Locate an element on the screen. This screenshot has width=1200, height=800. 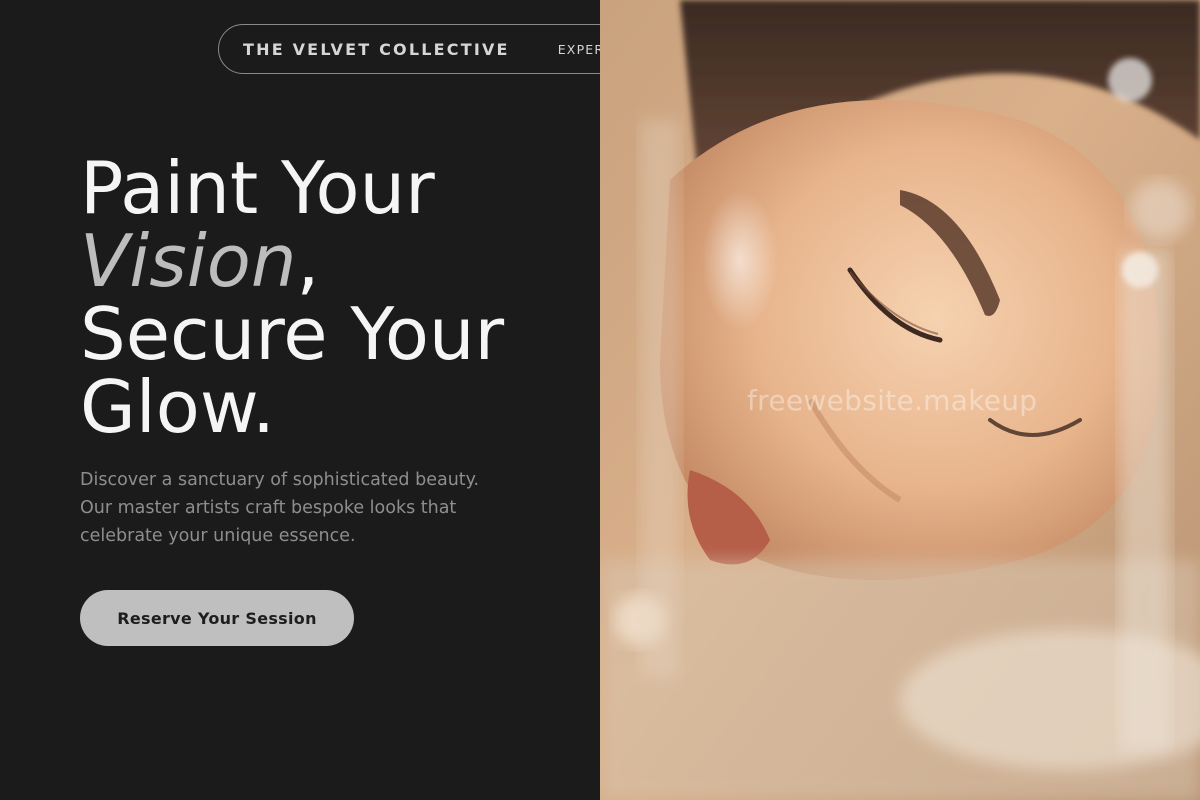
hero-title-line-1: Paint Your is located at coordinates (257, 188).